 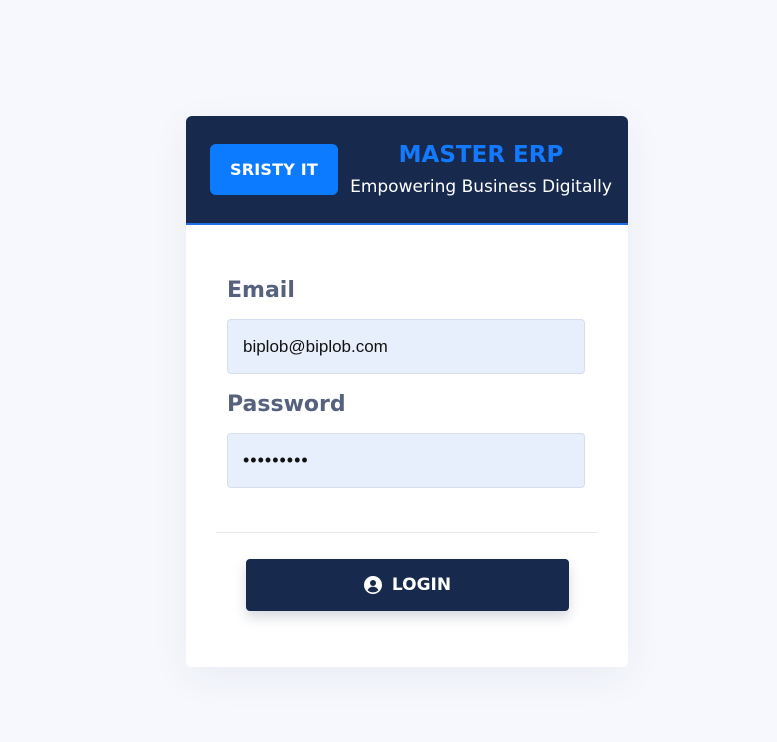 What do you see at coordinates (274, 169) in the screenshot?
I see `brand-badge: SRISTY IT` at bounding box center [274, 169].